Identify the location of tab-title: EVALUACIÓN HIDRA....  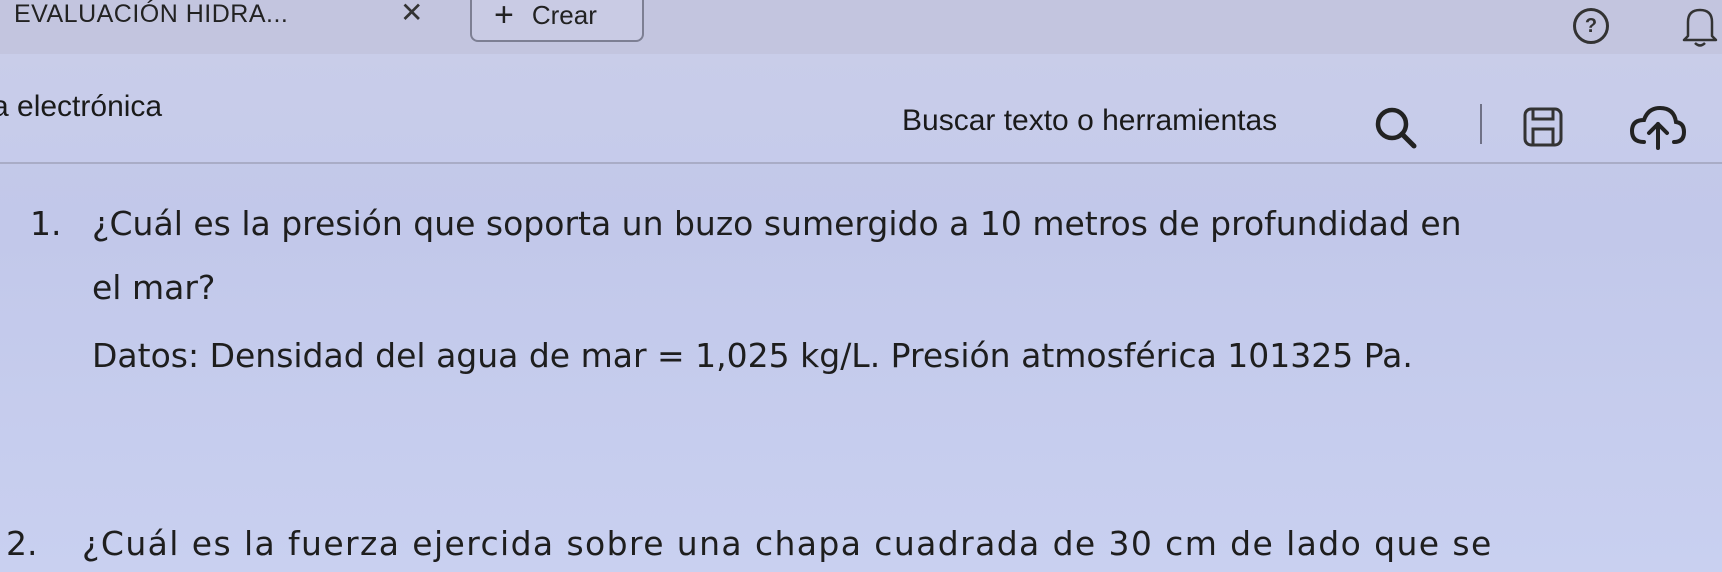
(151, 14).